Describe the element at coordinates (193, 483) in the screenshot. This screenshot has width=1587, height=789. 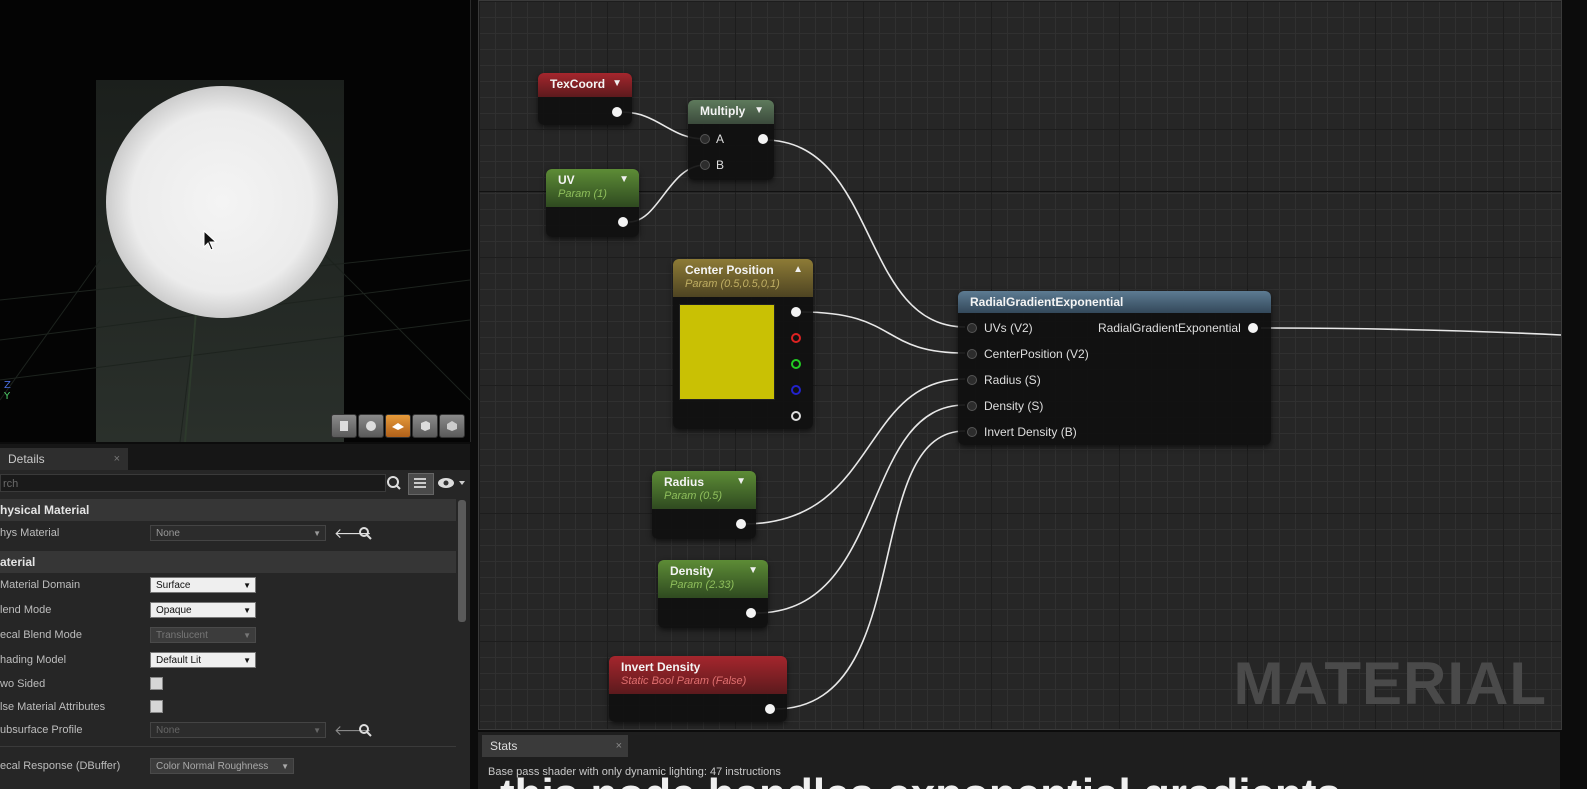
I see `details-search-input: rch` at that location.